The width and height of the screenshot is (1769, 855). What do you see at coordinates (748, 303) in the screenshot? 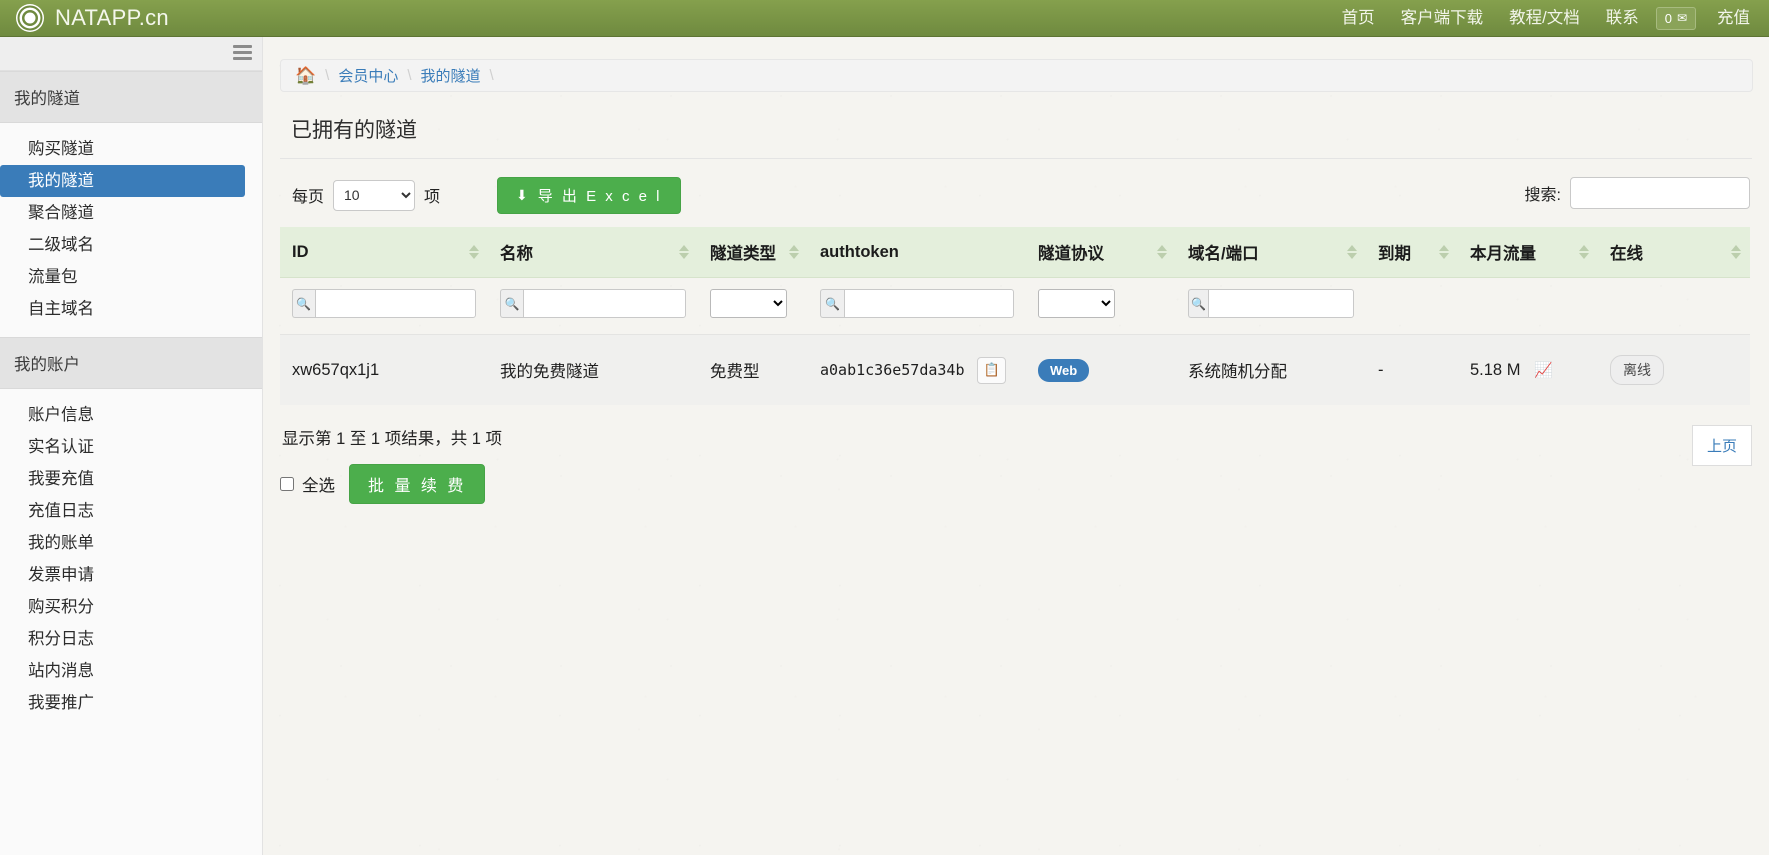
I see `filter-select-tunnel-type` at bounding box center [748, 303].